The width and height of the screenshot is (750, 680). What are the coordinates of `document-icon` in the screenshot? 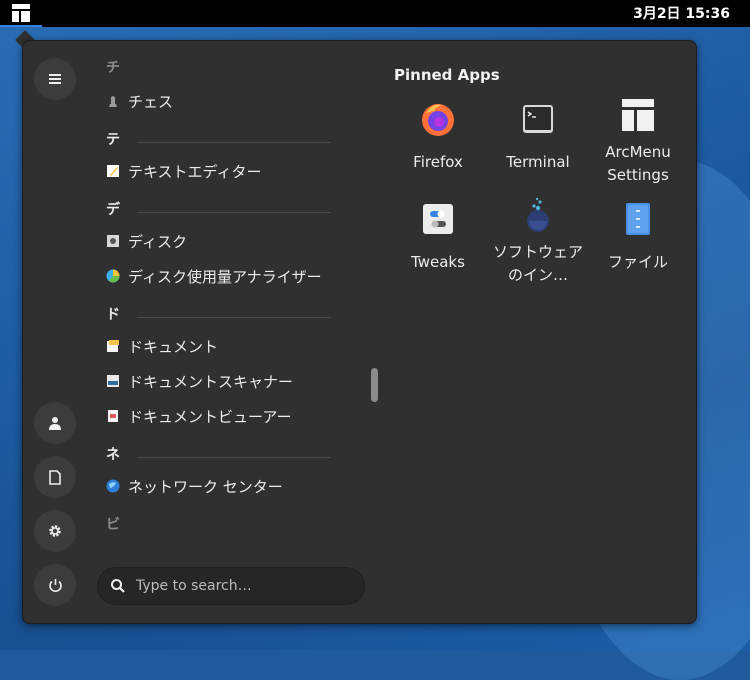 It's located at (55, 477).